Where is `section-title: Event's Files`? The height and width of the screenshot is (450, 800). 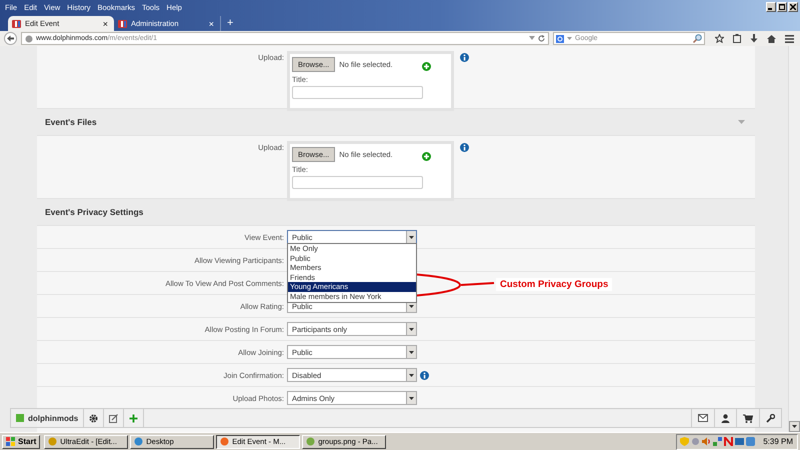 section-title: Event's Files is located at coordinates (71, 122).